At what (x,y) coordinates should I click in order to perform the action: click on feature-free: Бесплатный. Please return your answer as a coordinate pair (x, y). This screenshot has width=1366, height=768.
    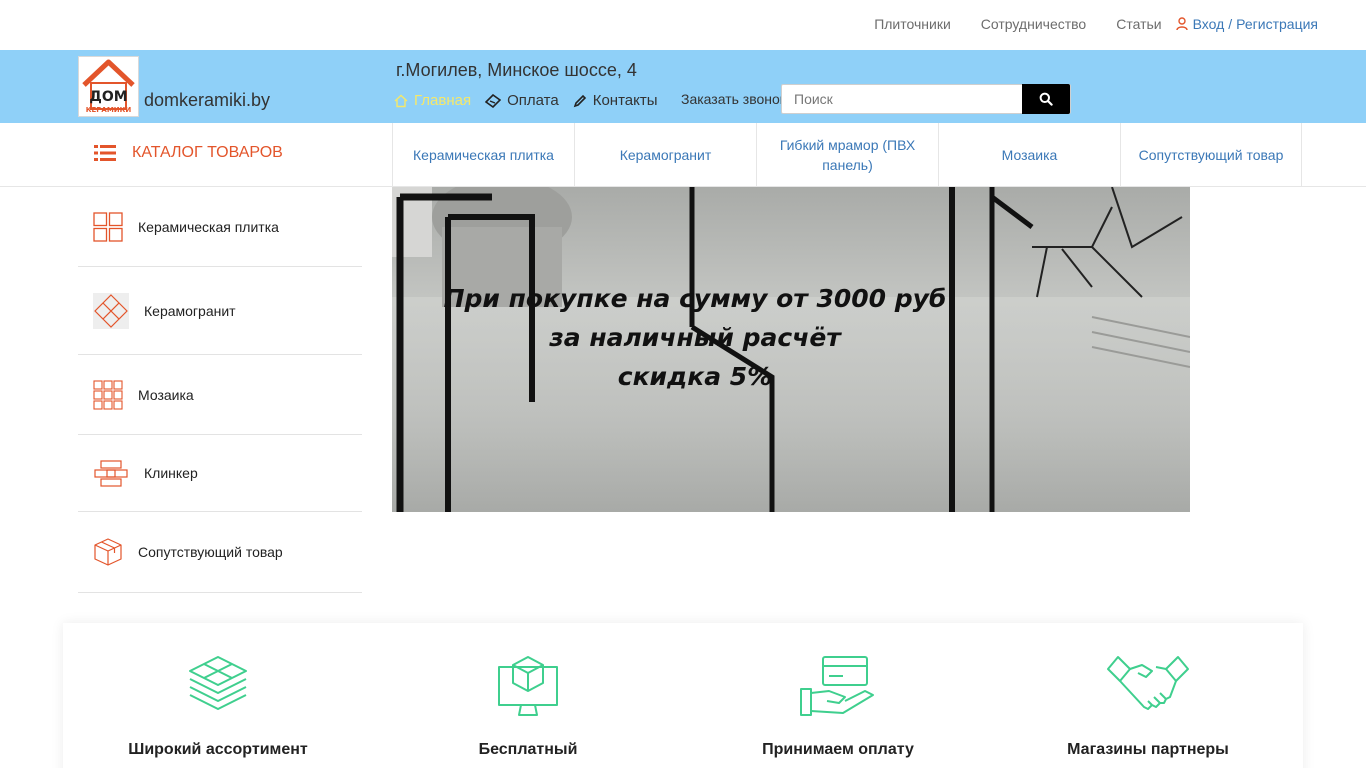
    Looking at the image, I should click on (528, 707).